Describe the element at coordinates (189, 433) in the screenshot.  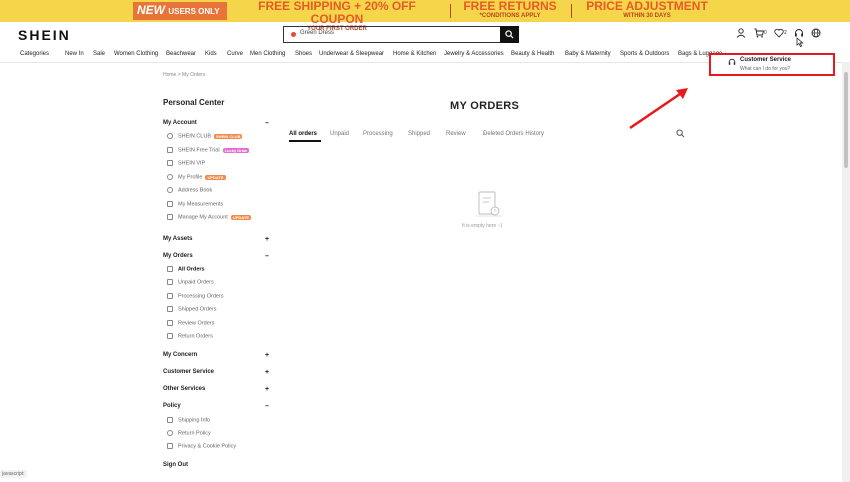
I see `sidebar-item-return-policy: Return Policy` at that location.